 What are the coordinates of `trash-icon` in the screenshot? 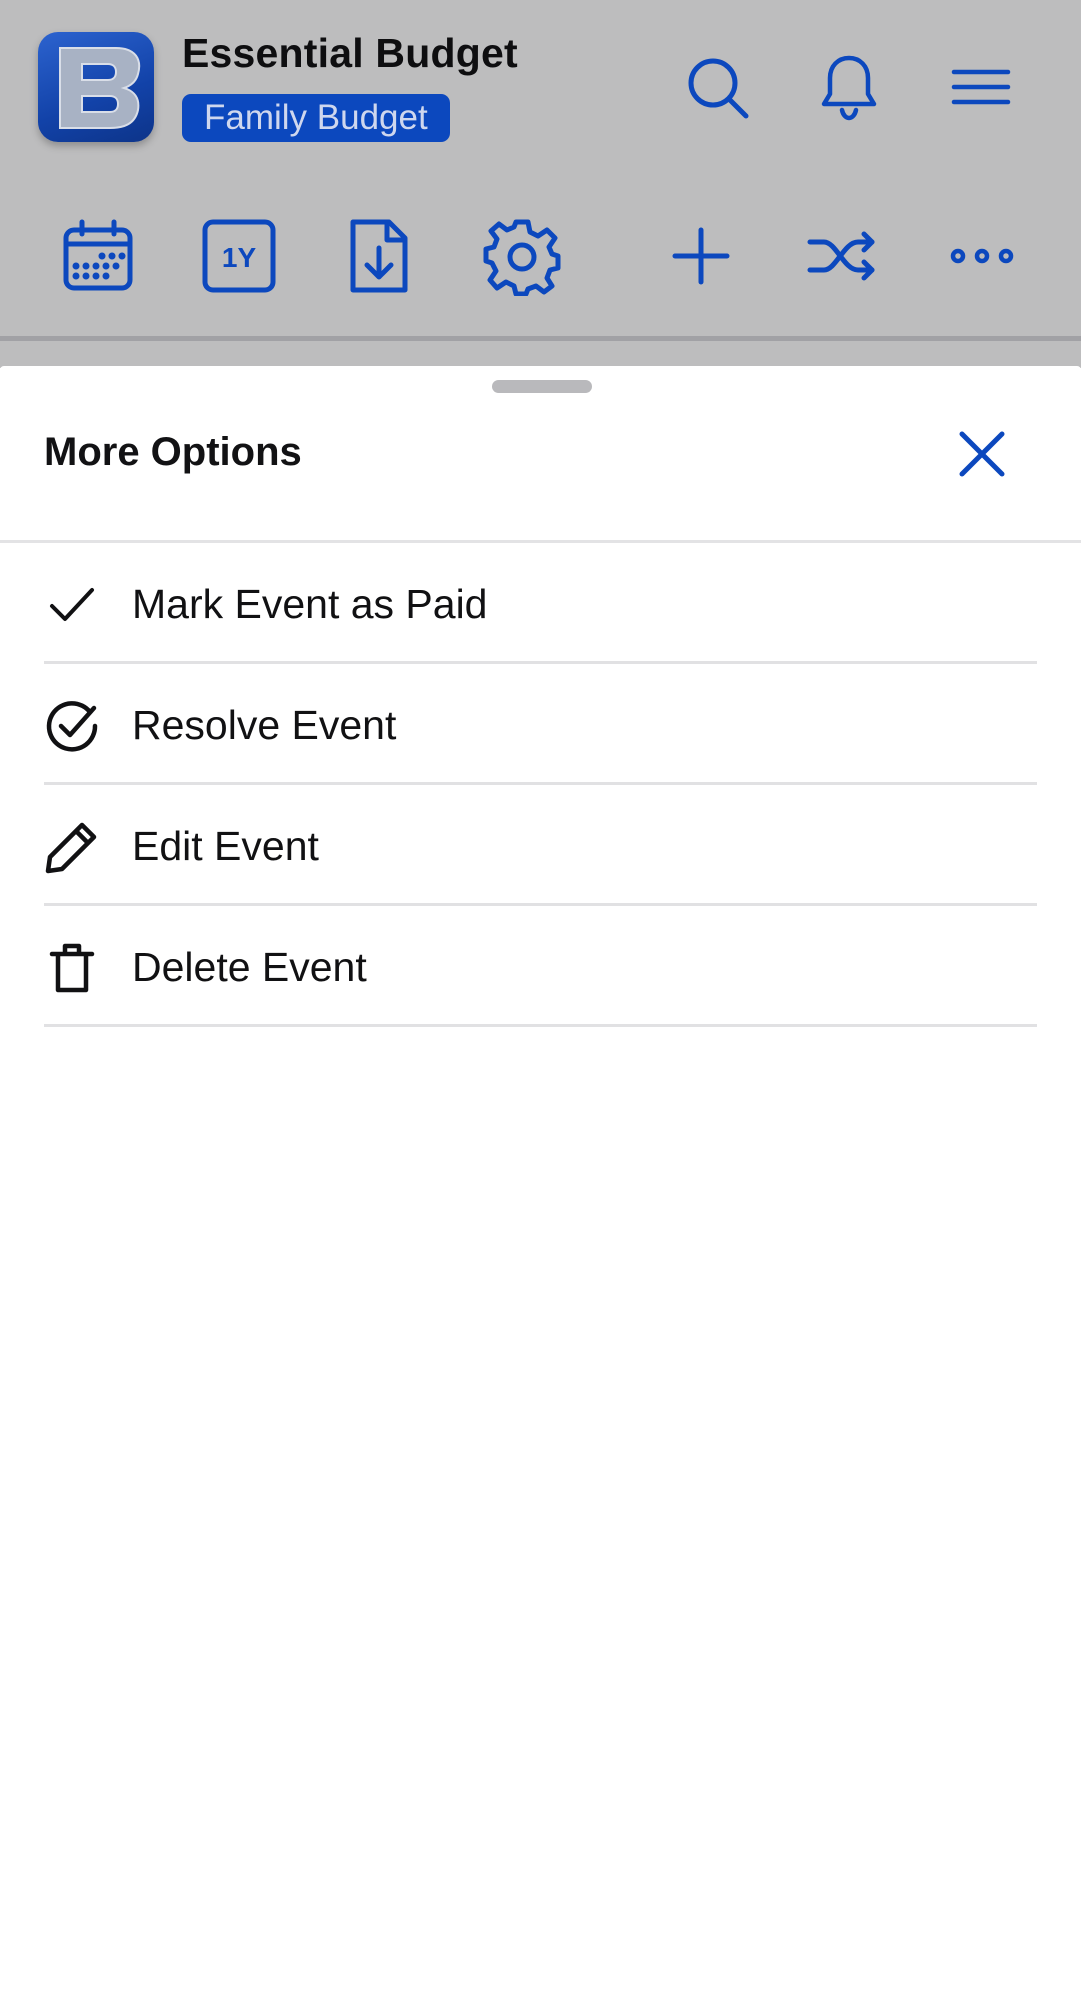 It's located at (72, 968).